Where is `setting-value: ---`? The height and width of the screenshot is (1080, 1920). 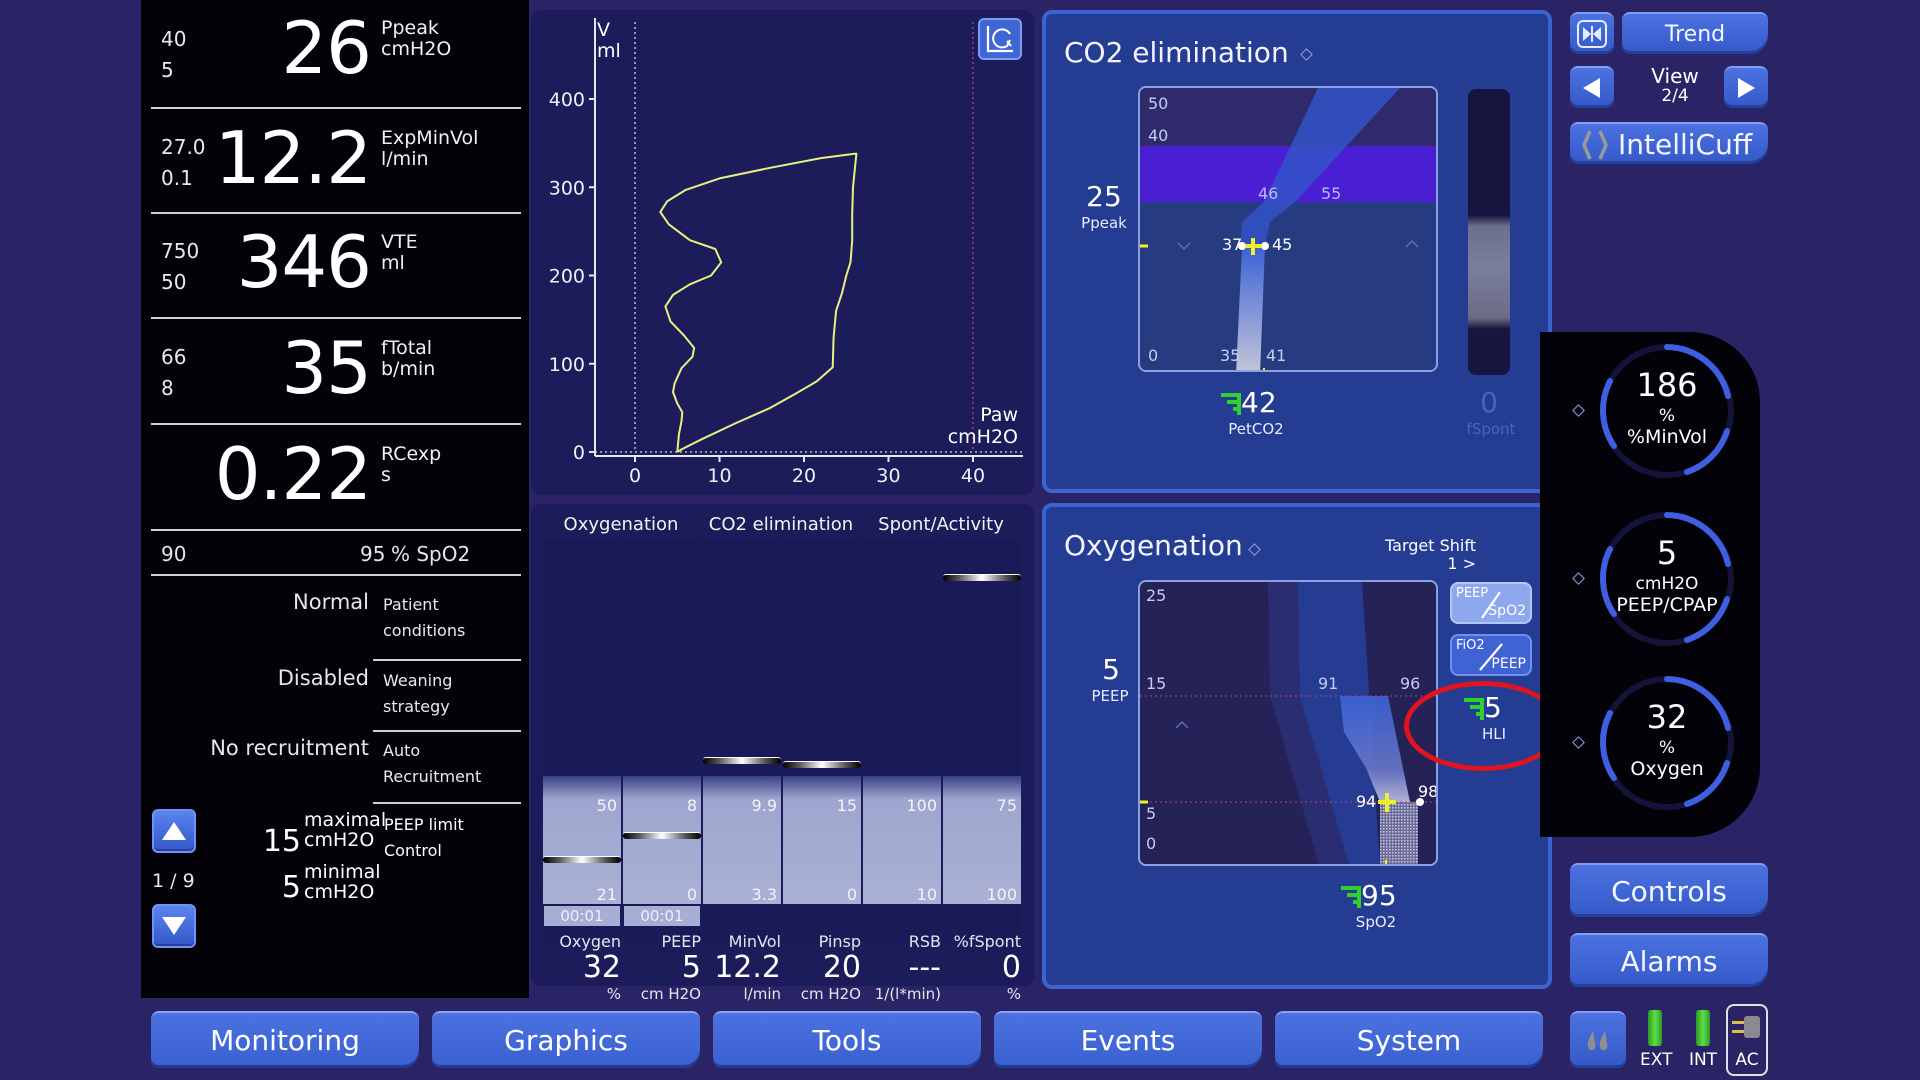 setting-value: --- is located at coordinates (924, 967).